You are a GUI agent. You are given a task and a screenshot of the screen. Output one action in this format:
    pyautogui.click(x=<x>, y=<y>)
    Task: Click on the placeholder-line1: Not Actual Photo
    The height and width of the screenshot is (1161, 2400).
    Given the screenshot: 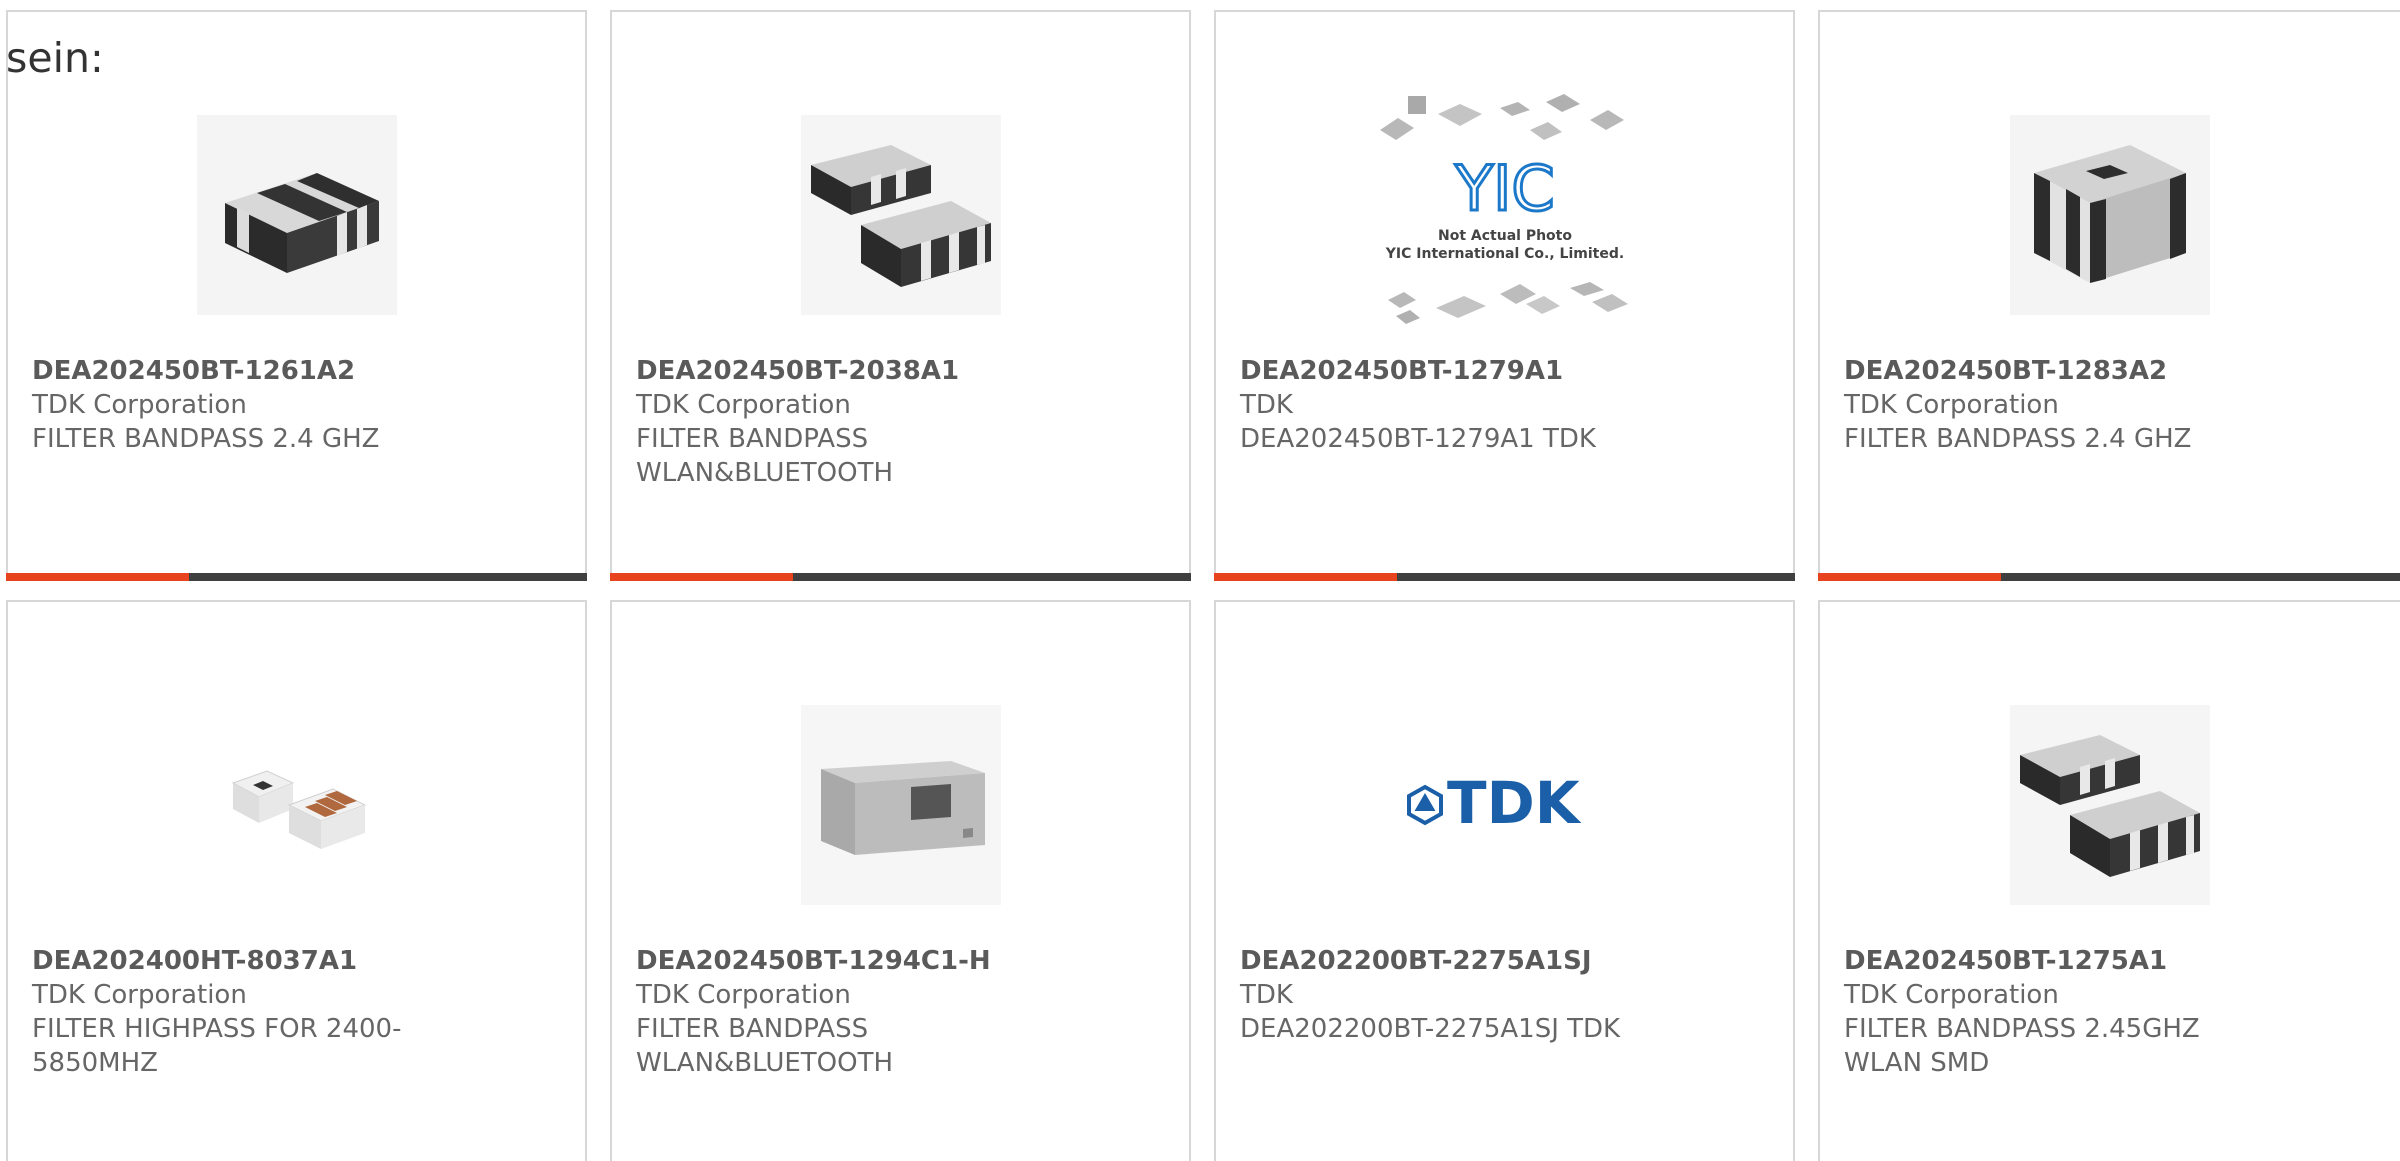 What is the action you would take?
    pyautogui.click(x=1505, y=236)
    